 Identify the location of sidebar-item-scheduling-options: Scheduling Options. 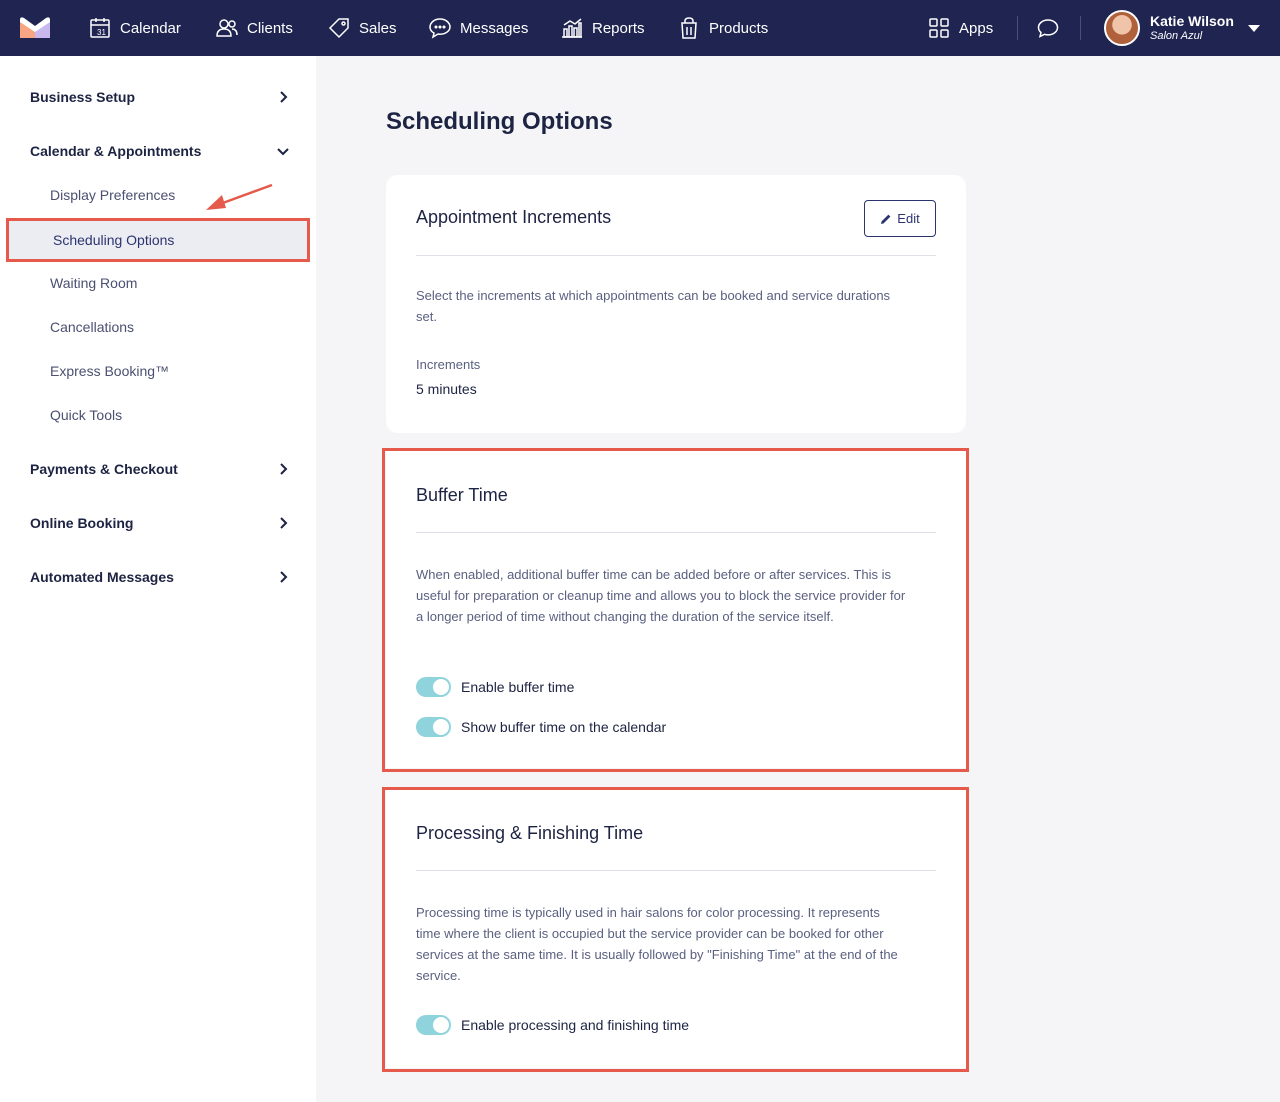
(158, 240).